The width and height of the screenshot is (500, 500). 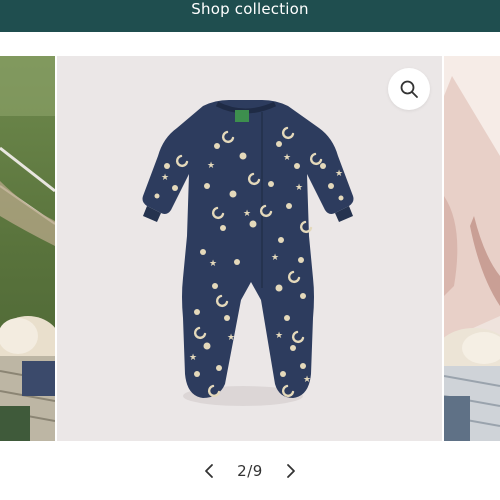 I want to click on search-icon, so click(x=409, y=89).